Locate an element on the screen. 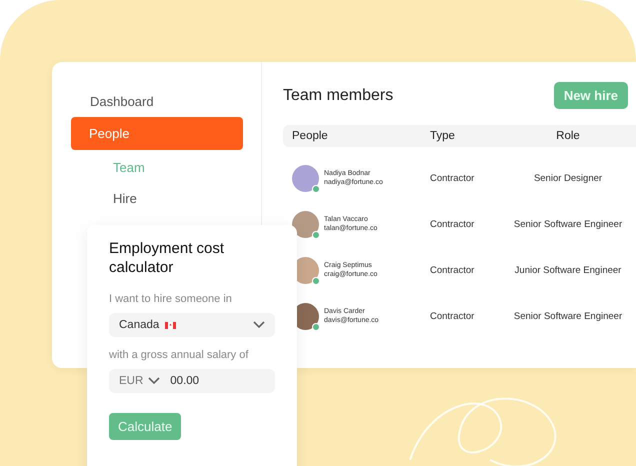  table-cell: Senior Designer is located at coordinates (568, 178).